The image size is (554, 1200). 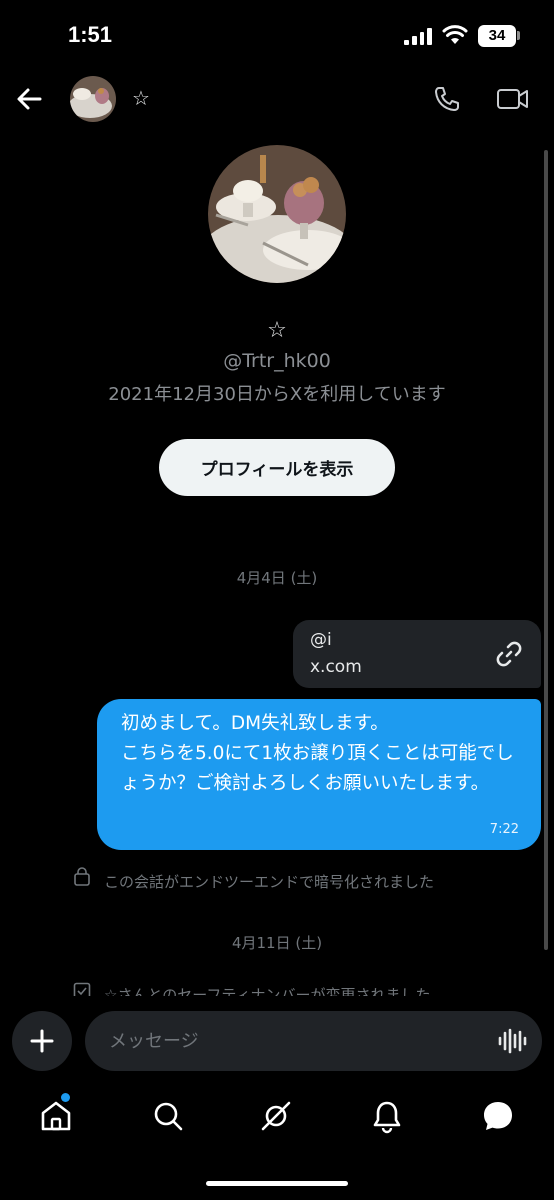 What do you see at coordinates (509, 654) in the screenshot?
I see `link-icon` at bounding box center [509, 654].